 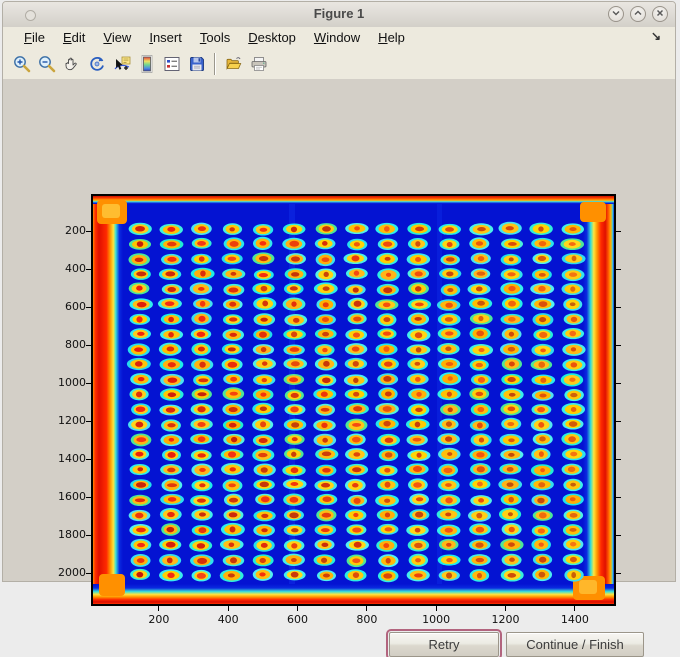 I want to click on zoom-out-icon, so click(x=46, y=63).